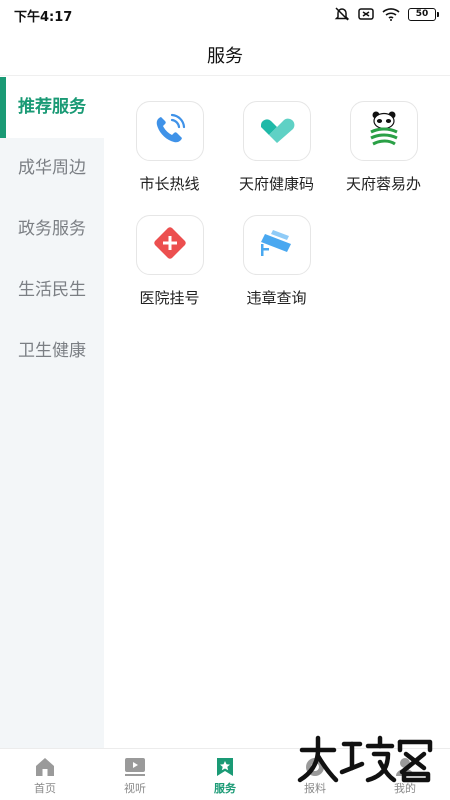 This screenshot has height=800, width=450. I want to click on page-title: 服务, so click(225, 56).